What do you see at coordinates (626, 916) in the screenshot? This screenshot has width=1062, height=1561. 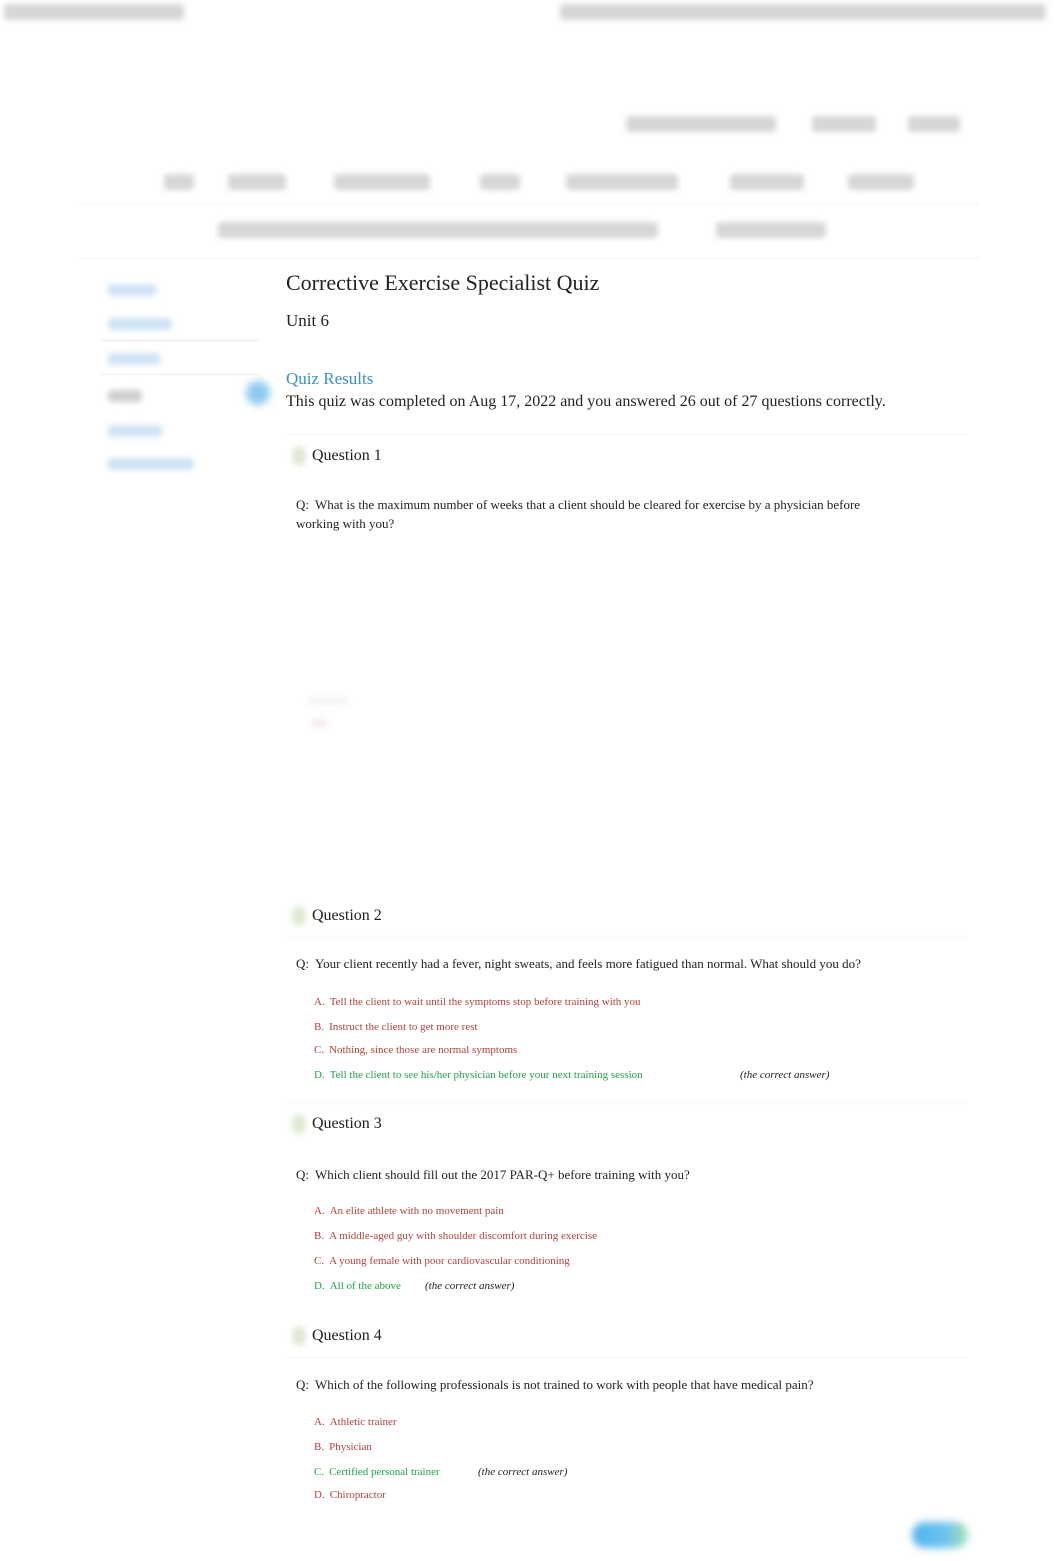 I see `question-header: Question 2` at bounding box center [626, 916].